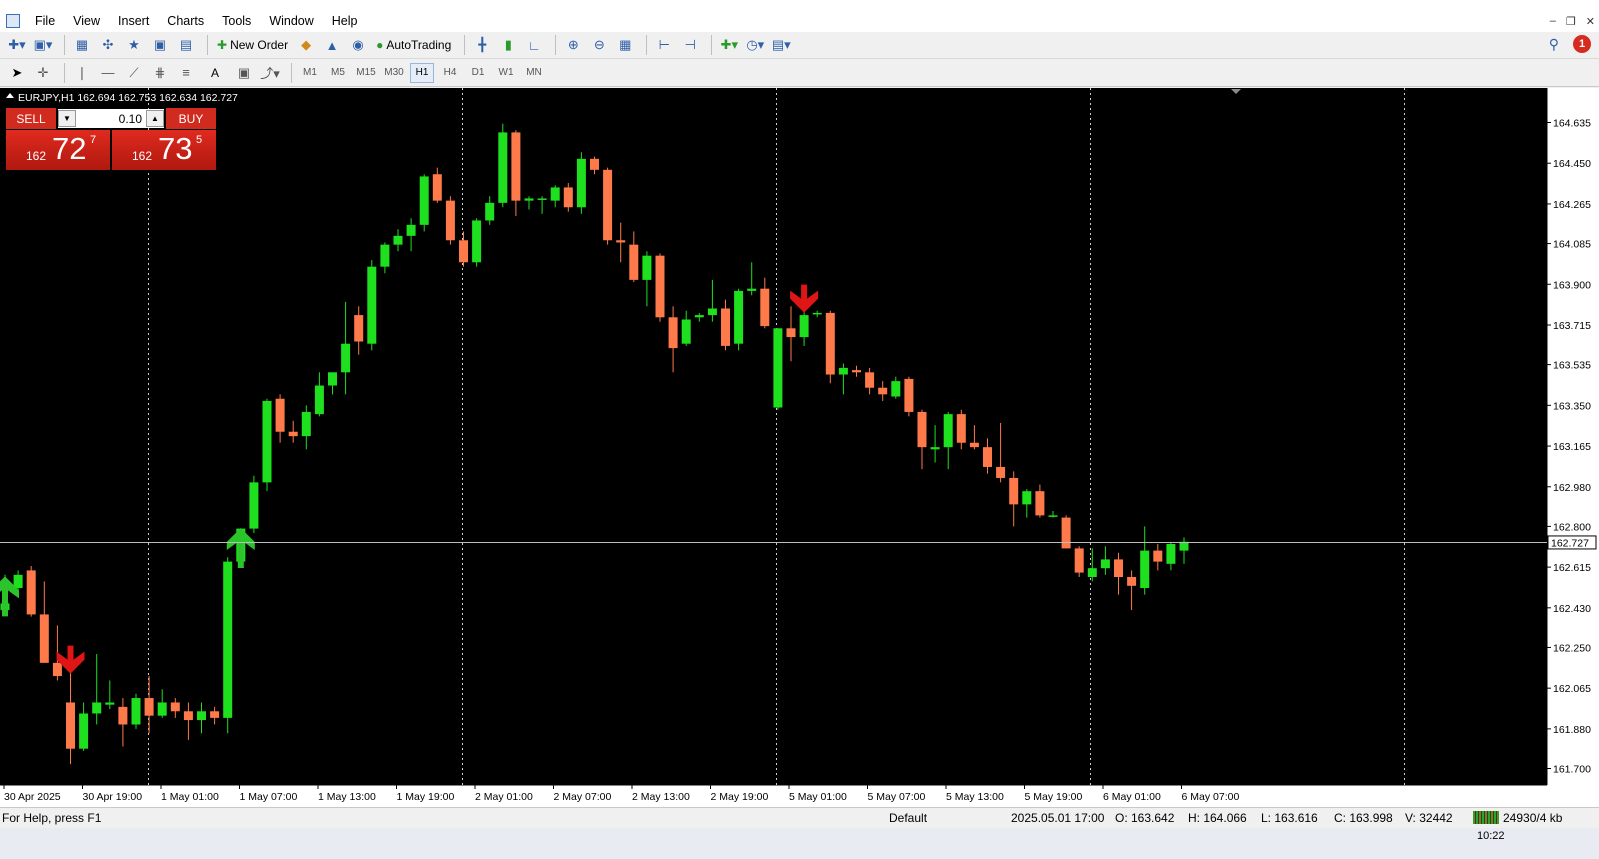 This screenshot has height=859, width=1599. Describe the element at coordinates (482, 45) in the screenshot. I see `bar-chart-icon: ╋` at that location.